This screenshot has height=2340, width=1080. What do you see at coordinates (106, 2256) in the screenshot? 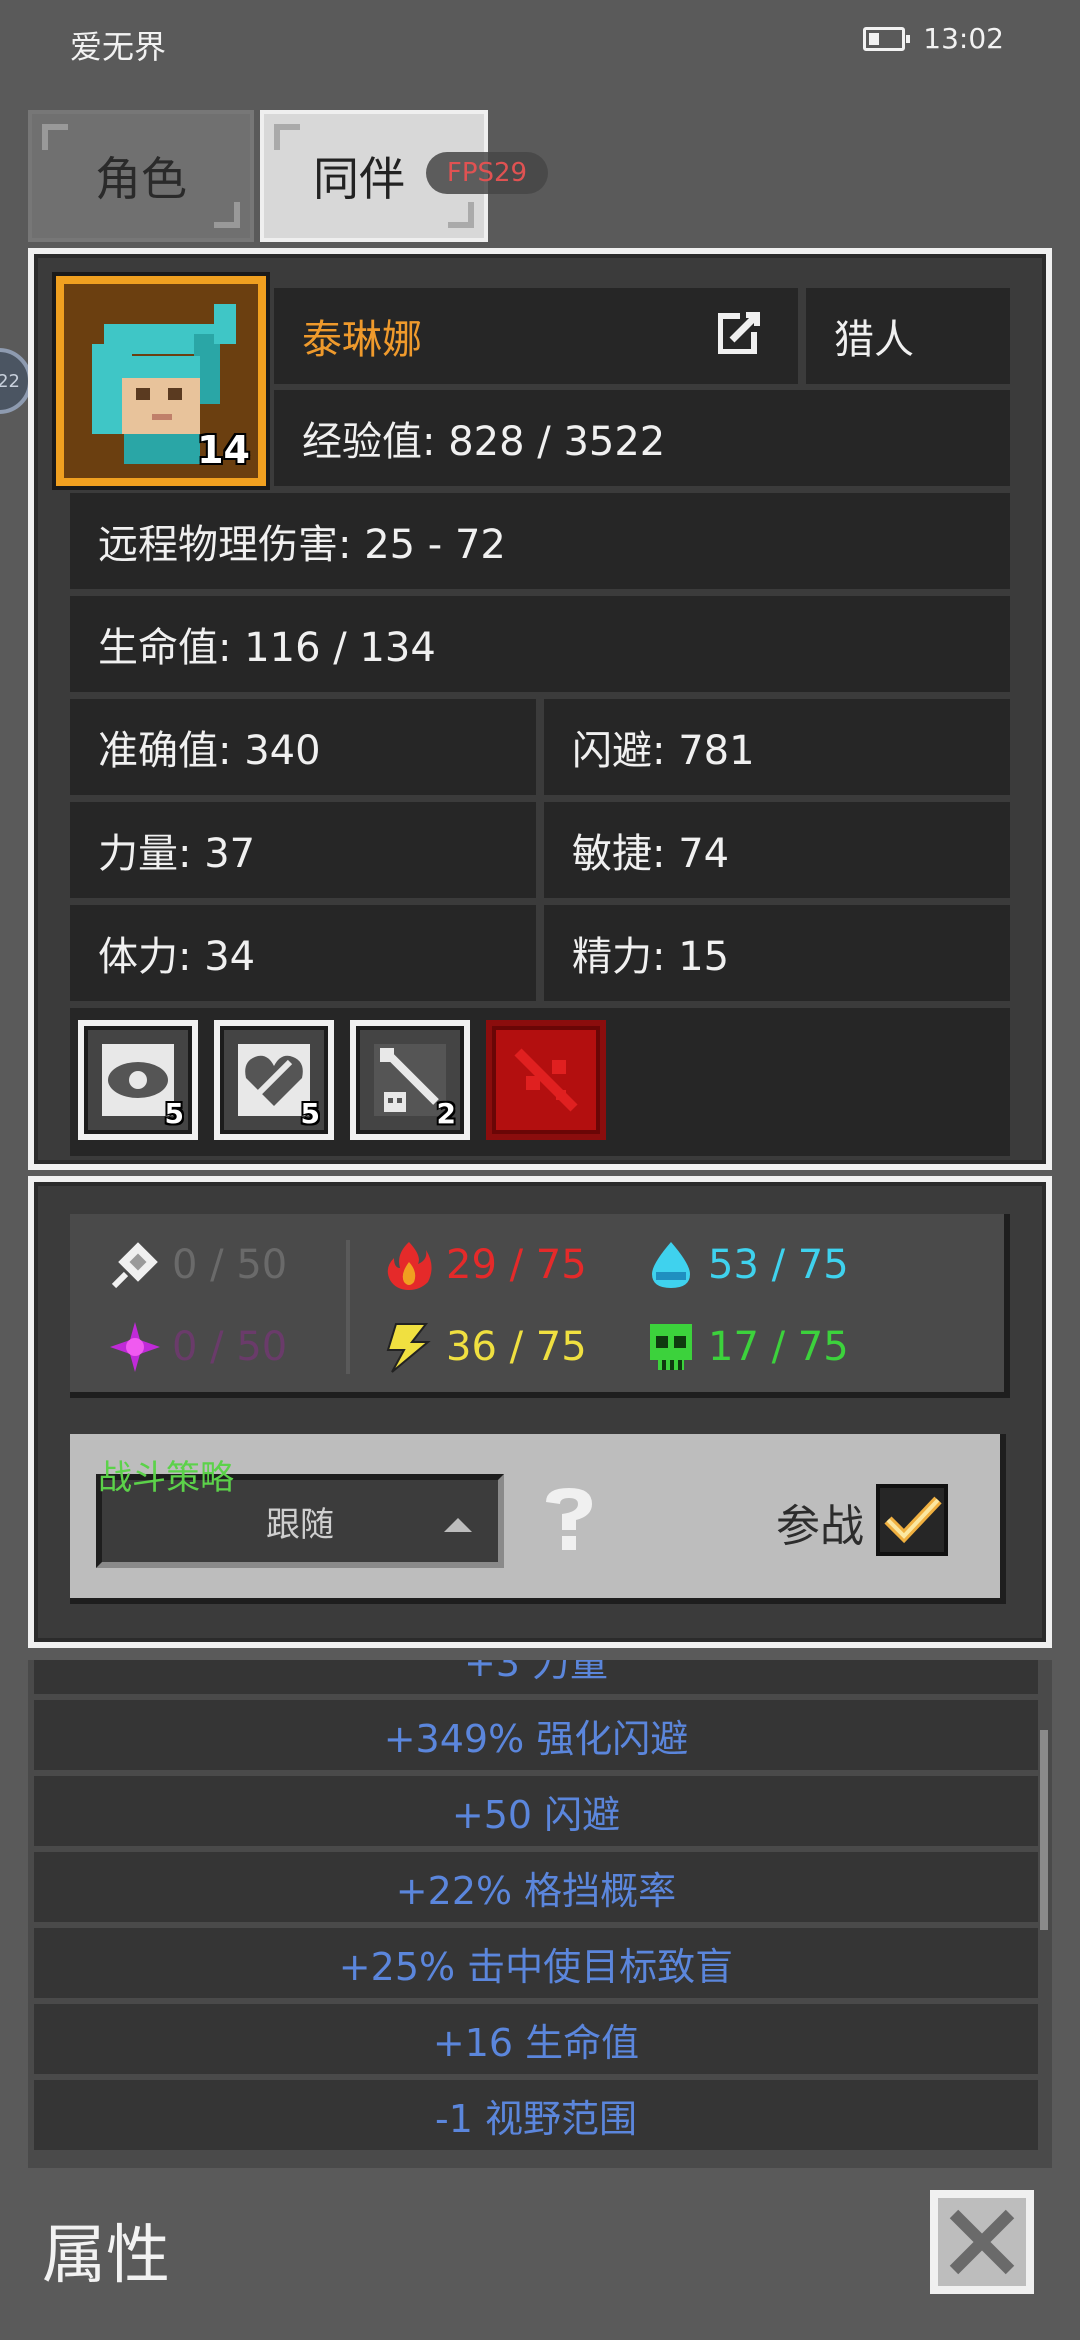
I see `footer-title: 属性` at bounding box center [106, 2256].